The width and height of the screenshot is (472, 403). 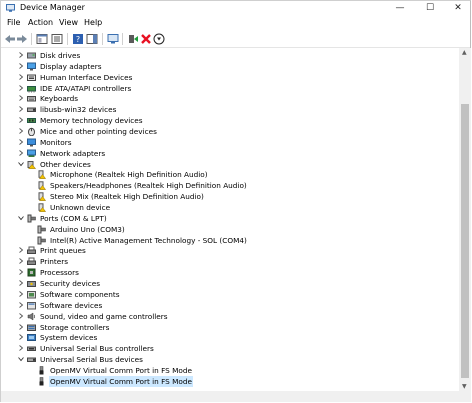 What do you see at coordinates (464, 52) in the screenshot?
I see `scroll-up-icon: ▲` at bounding box center [464, 52].